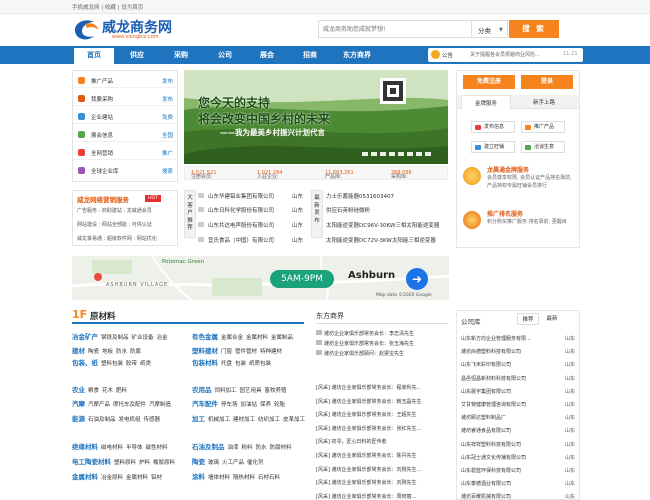 The width and height of the screenshot is (650, 500). What do you see at coordinates (265, 405) in the screenshot?
I see `category-link: 保养` at bounding box center [265, 405].